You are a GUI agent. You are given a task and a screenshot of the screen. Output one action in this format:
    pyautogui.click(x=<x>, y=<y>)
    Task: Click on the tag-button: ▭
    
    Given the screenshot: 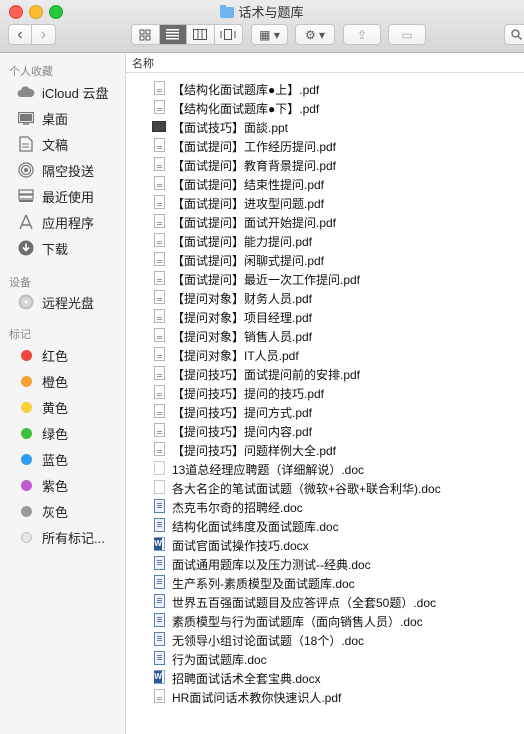 What is the action you would take?
    pyautogui.click(x=407, y=34)
    